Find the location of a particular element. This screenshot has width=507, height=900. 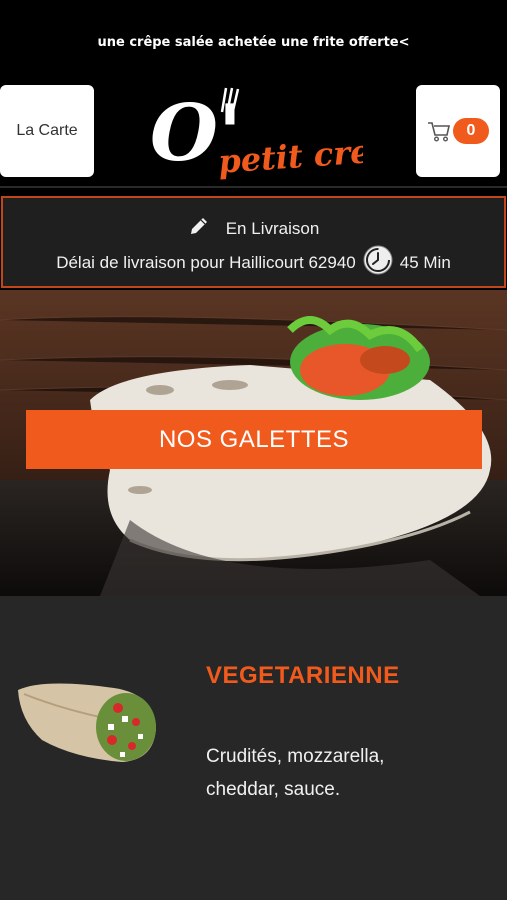

product-description: Crudités, mozzarella, cheddar, sauce. is located at coordinates (295, 773).